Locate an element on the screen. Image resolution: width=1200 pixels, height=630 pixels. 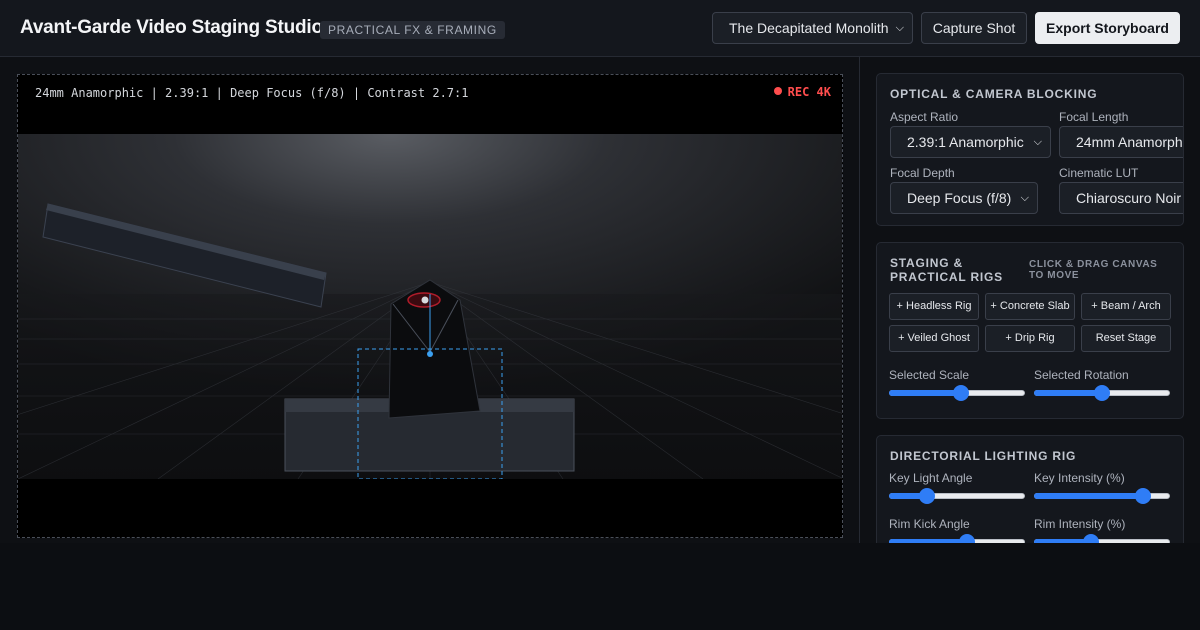
optical-panel-title: Optical & Camera Blocking is located at coordinates (994, 94).